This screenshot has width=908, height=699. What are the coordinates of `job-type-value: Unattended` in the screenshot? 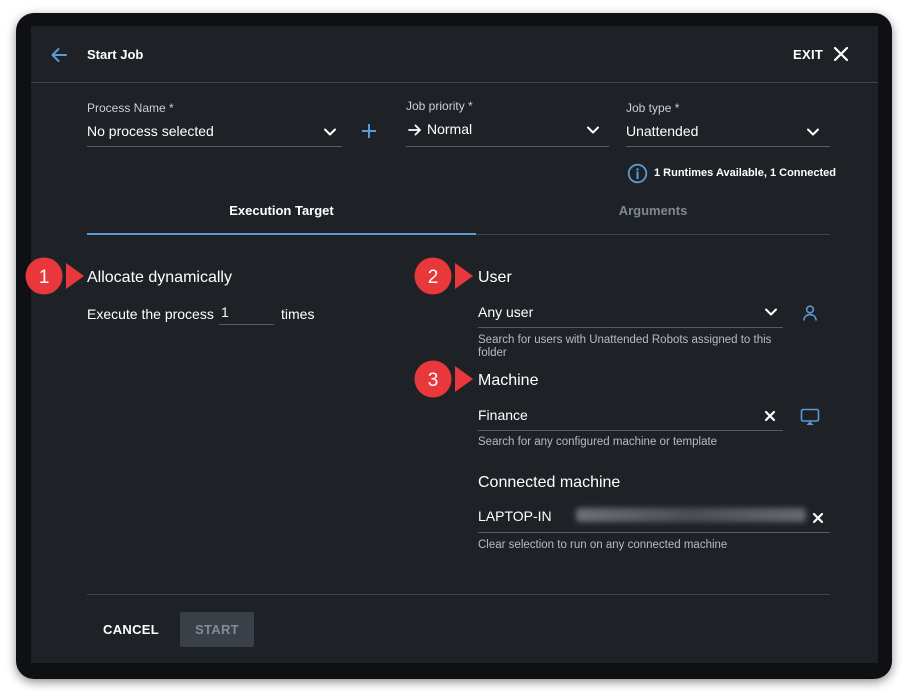 It's located at (662, 131).